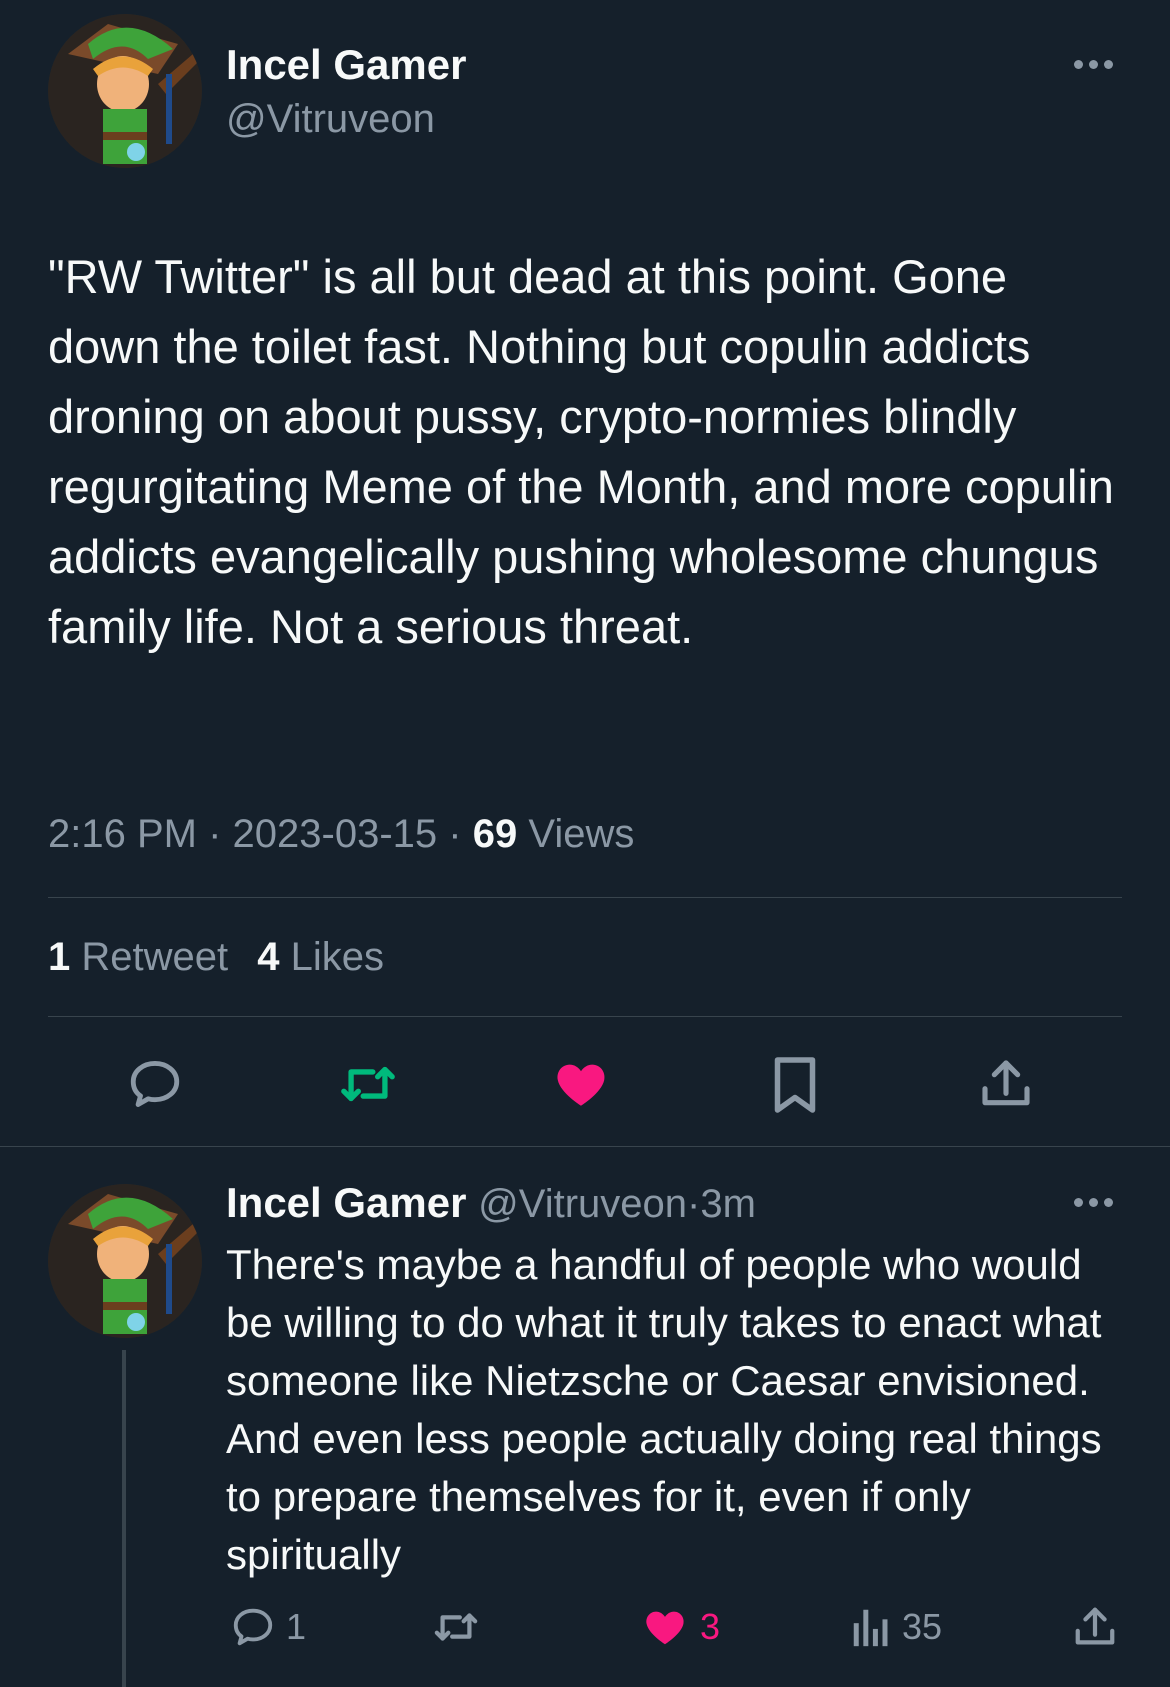  I want to click on reply-display-name: Incel Gamer, so click(346, 1202).